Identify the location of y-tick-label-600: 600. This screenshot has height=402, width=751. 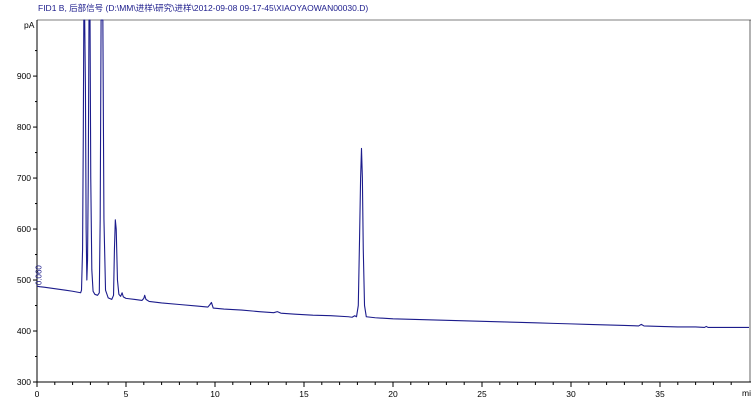
(24, 229).